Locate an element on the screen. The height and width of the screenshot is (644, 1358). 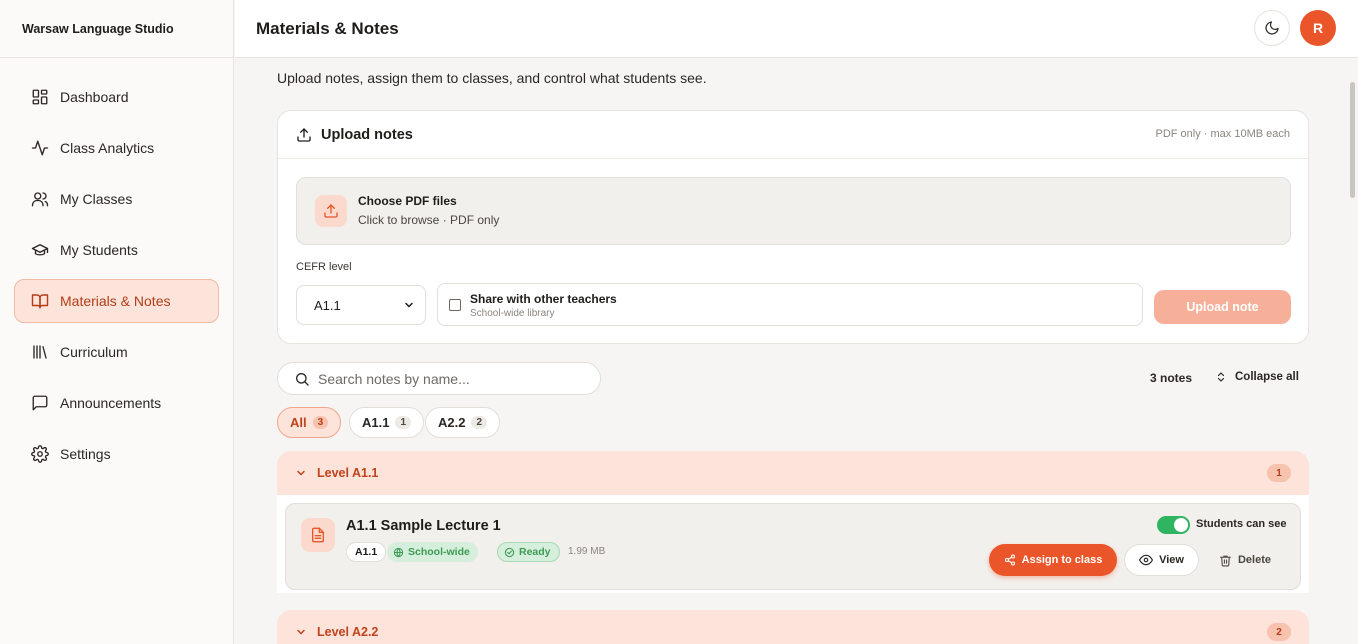
file-icon-box is located at coordinates (318, 535).